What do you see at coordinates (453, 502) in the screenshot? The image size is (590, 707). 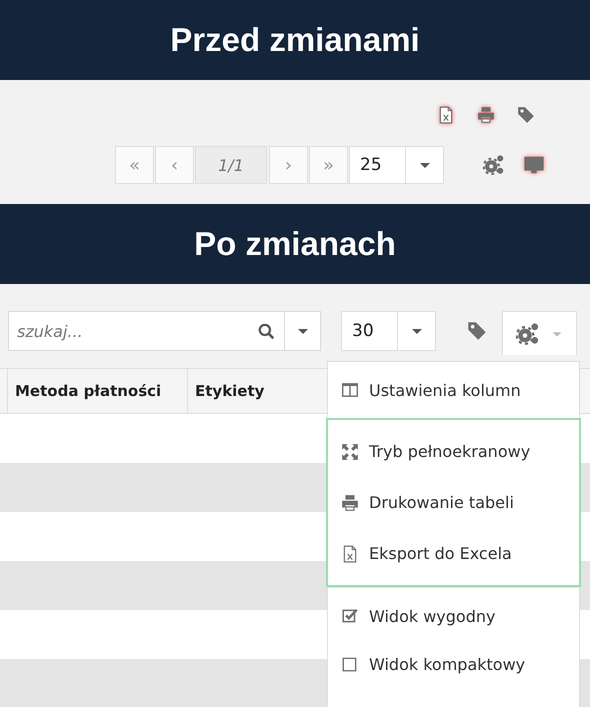 I see `menu-item: Drukowanie tabeli` at bounding box center [453, 502].